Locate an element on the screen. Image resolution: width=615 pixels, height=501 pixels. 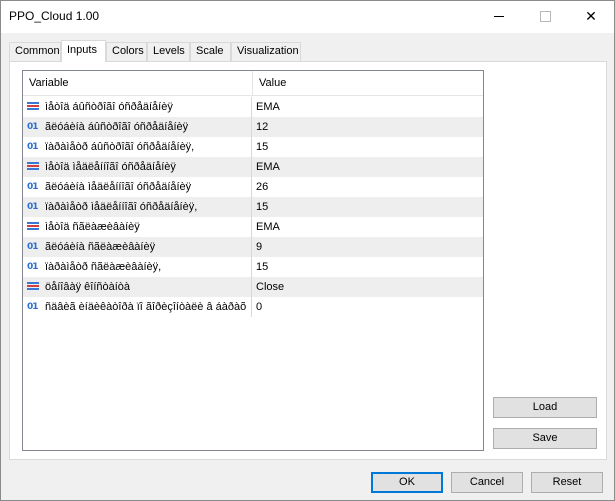
variable-label: ïàðàìåòð ìåäëåííîãî óñðåäíåíèÿ, is located at coordinates (121, 207).